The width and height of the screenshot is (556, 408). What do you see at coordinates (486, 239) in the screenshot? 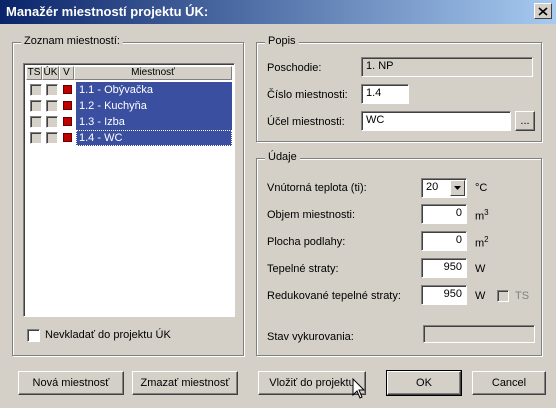
I see `plocha-unit-exponent: 2` at bounding box center [486, 239].